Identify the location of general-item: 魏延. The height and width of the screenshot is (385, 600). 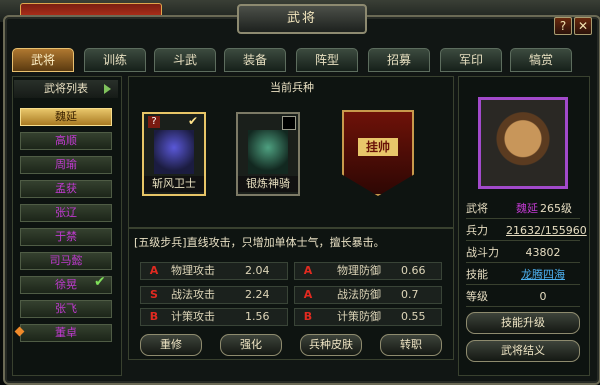
(66, 117).